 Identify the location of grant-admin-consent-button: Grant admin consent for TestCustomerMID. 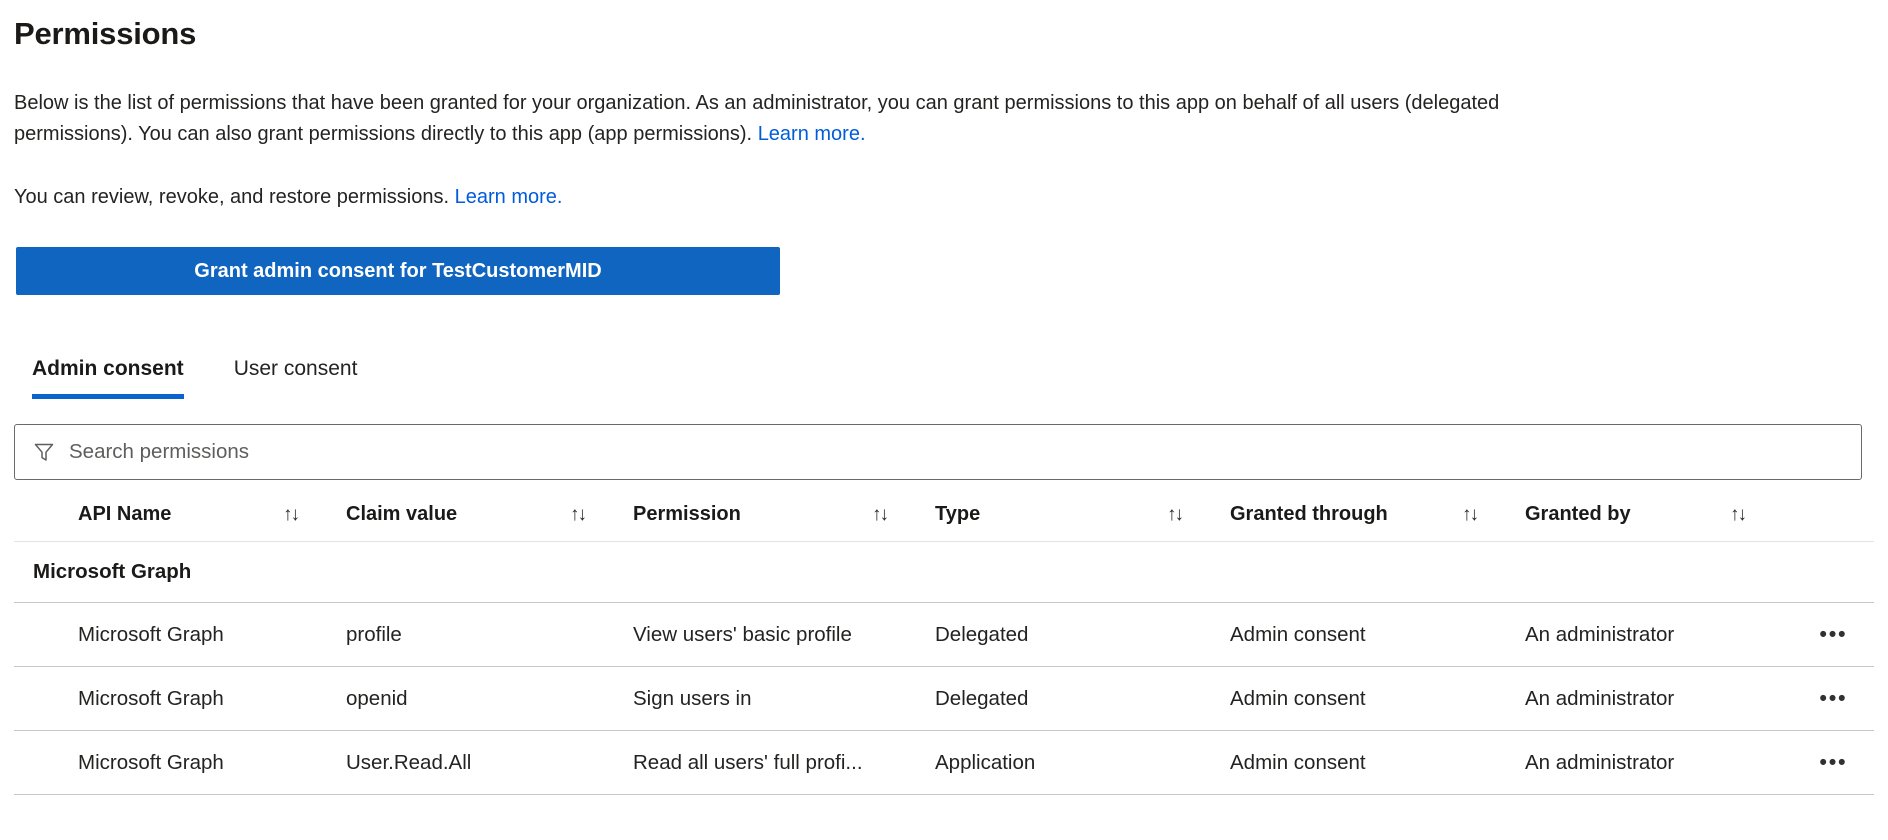
(398, 271).